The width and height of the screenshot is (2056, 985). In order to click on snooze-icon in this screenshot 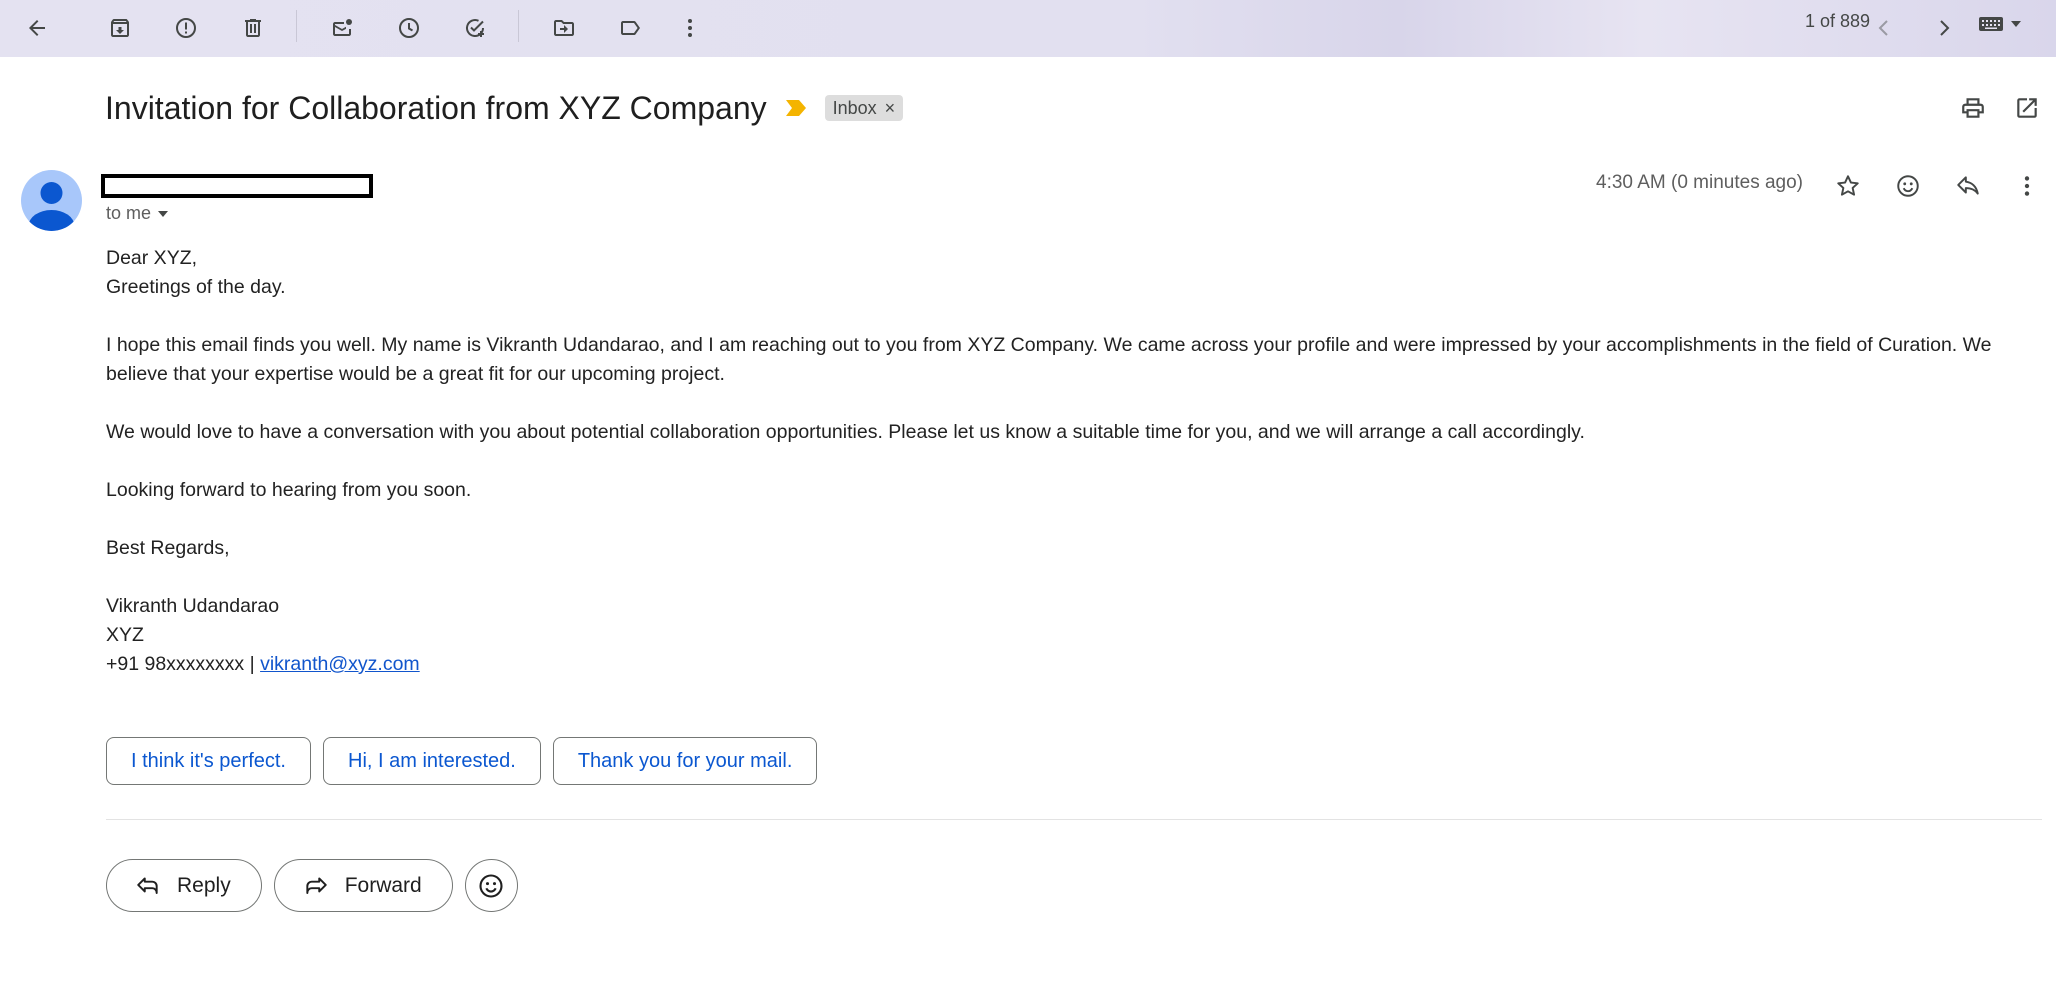, I will do `click(409, 28)`.